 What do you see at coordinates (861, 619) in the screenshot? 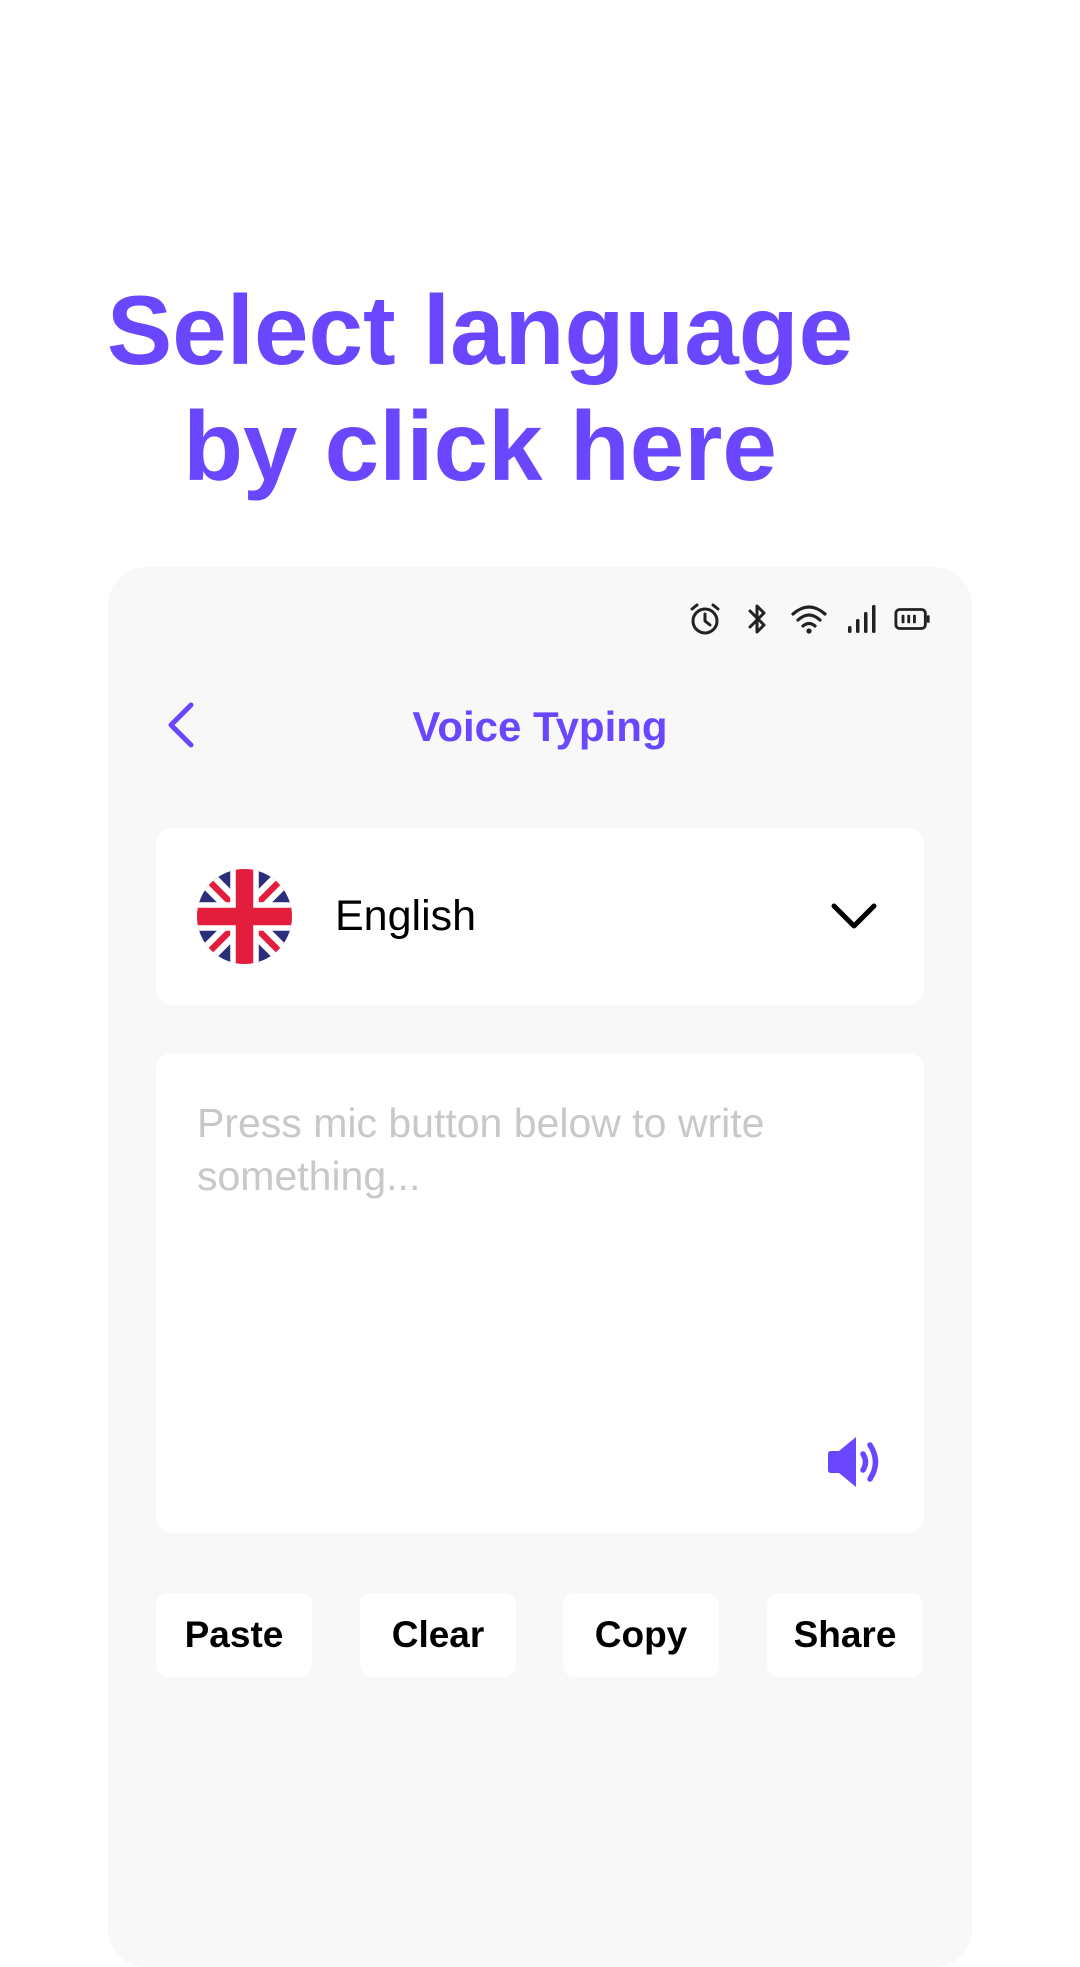
I see `signal-icon` at bounding box center [861, 619].